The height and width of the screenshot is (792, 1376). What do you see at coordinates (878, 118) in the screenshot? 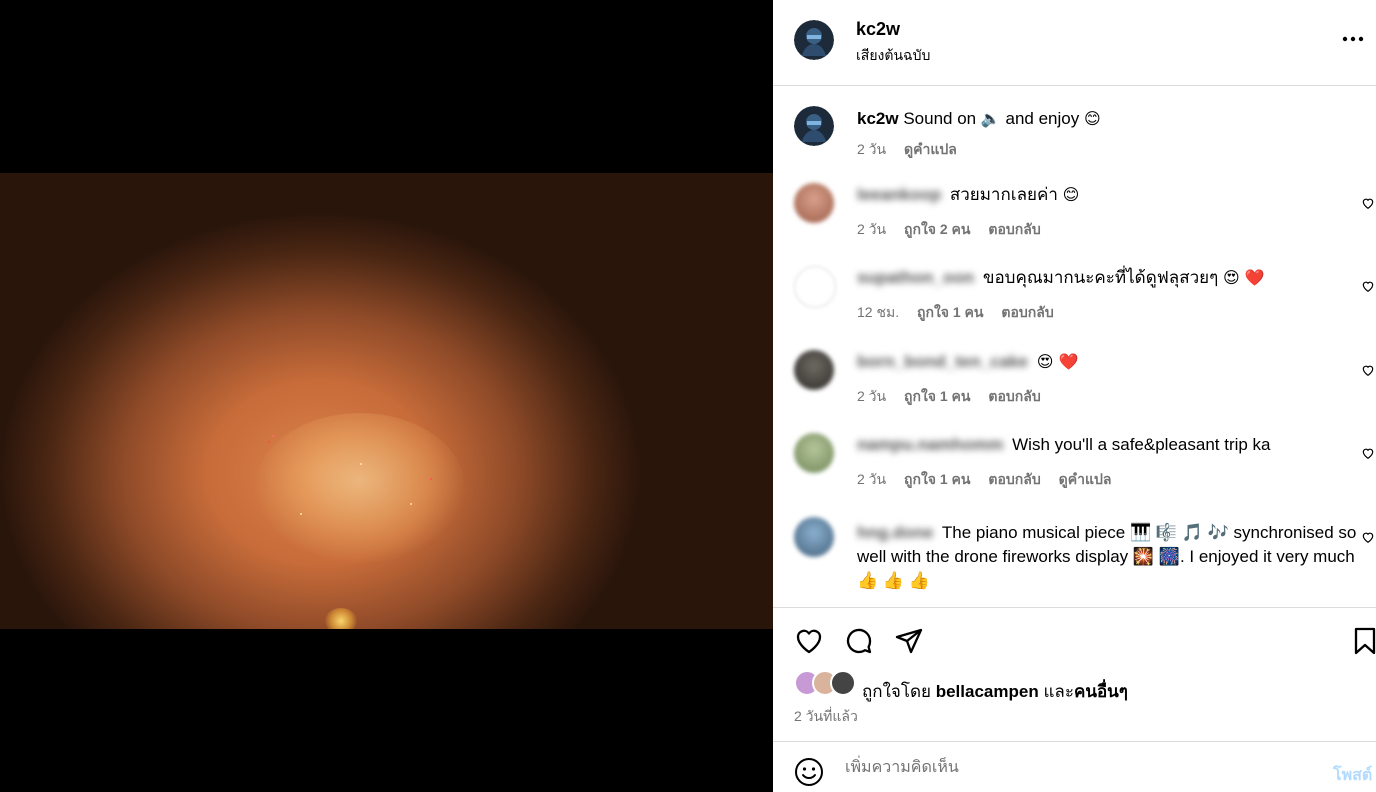
I see `caption-username: kc2w` at bounding box center [878, 118].